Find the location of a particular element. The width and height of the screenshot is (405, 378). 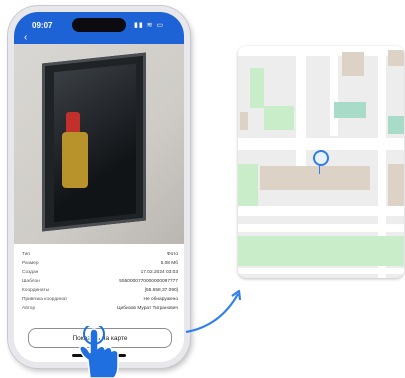

detail-value: Фото is located at coordinates (172, 254).